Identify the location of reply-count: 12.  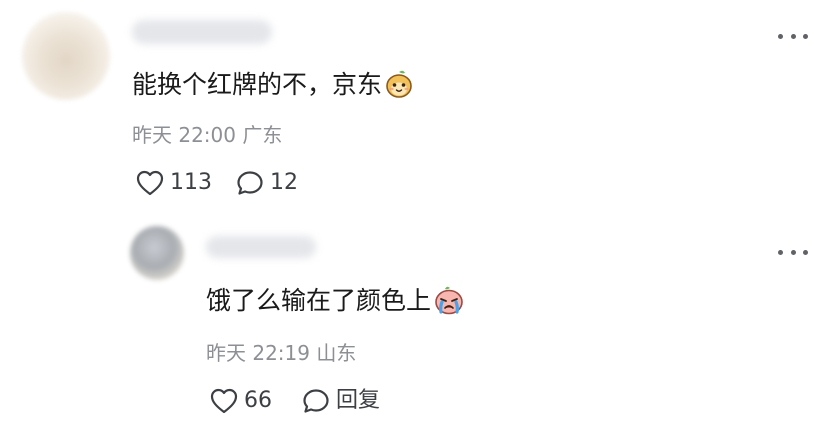
(284, 182).